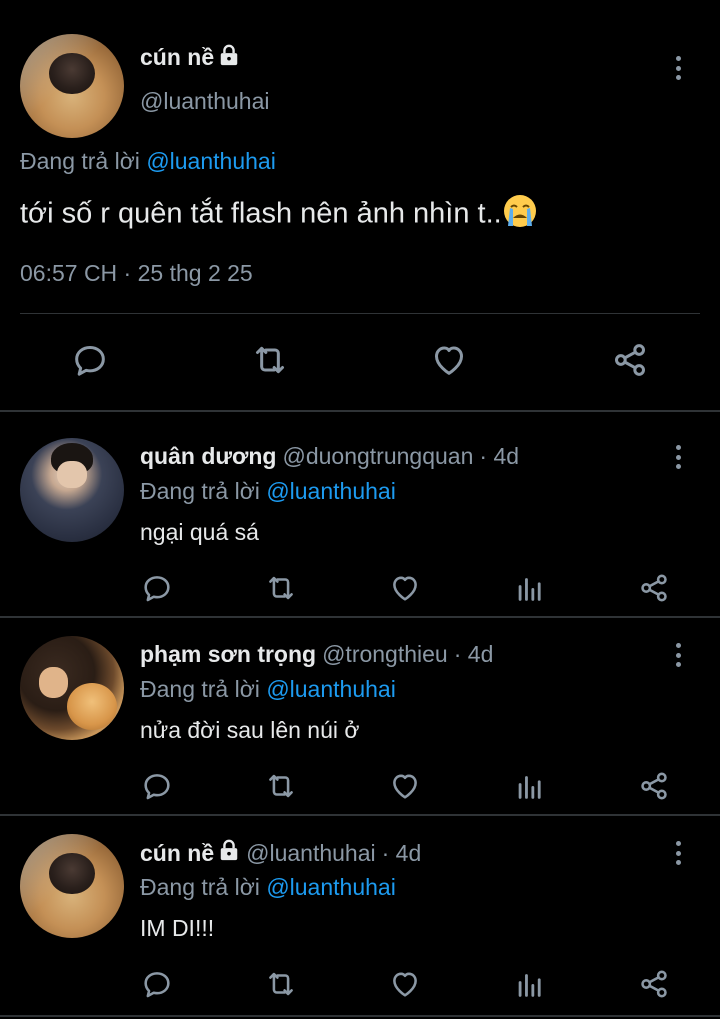 This screenshot has width=720, height=1019. I want to click on tweet-text-body: tới số r quên tắt flash nên ảnh nhìn t.., so click(261, 213).